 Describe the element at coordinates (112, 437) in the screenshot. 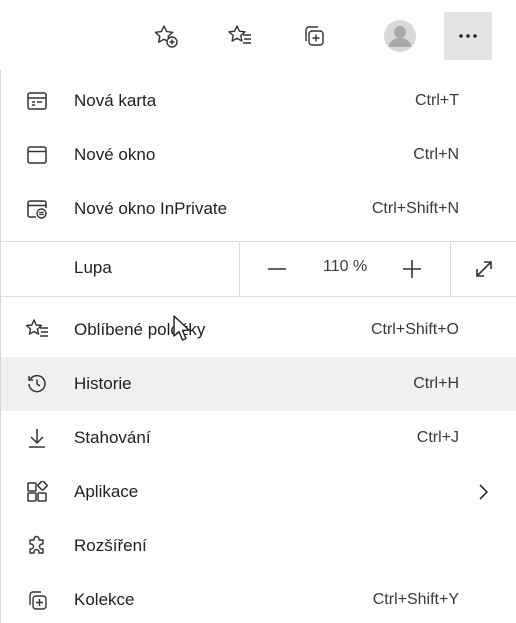

I see `menu-item-label: Stahování` at that location.